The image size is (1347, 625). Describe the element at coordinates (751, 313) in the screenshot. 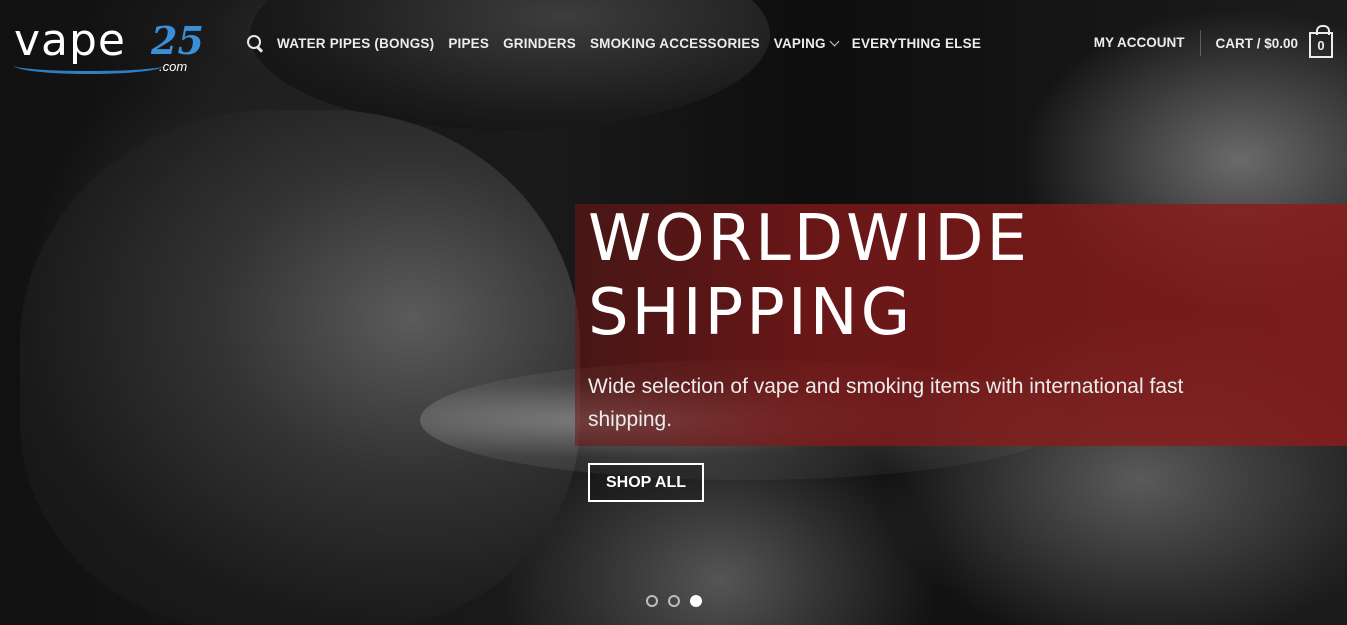

I see `hero-headline-line2: SHIPPING` at that location.